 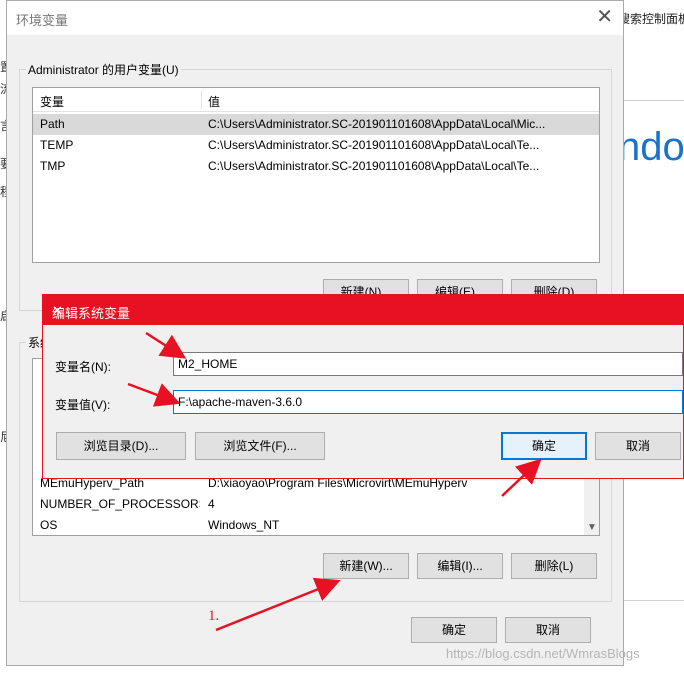 I want to click on watermark: https://blog.csdn.net/WmrasBlogs, so click(x=543, y=653).